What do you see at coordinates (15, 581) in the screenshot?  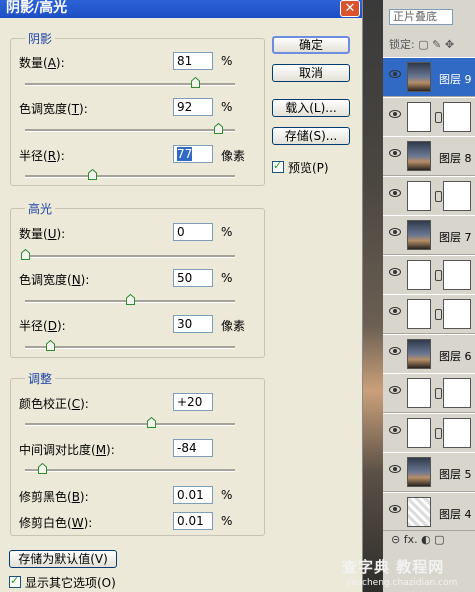 I see `show-more-options-checkbox` at bounding box center [15, 581].